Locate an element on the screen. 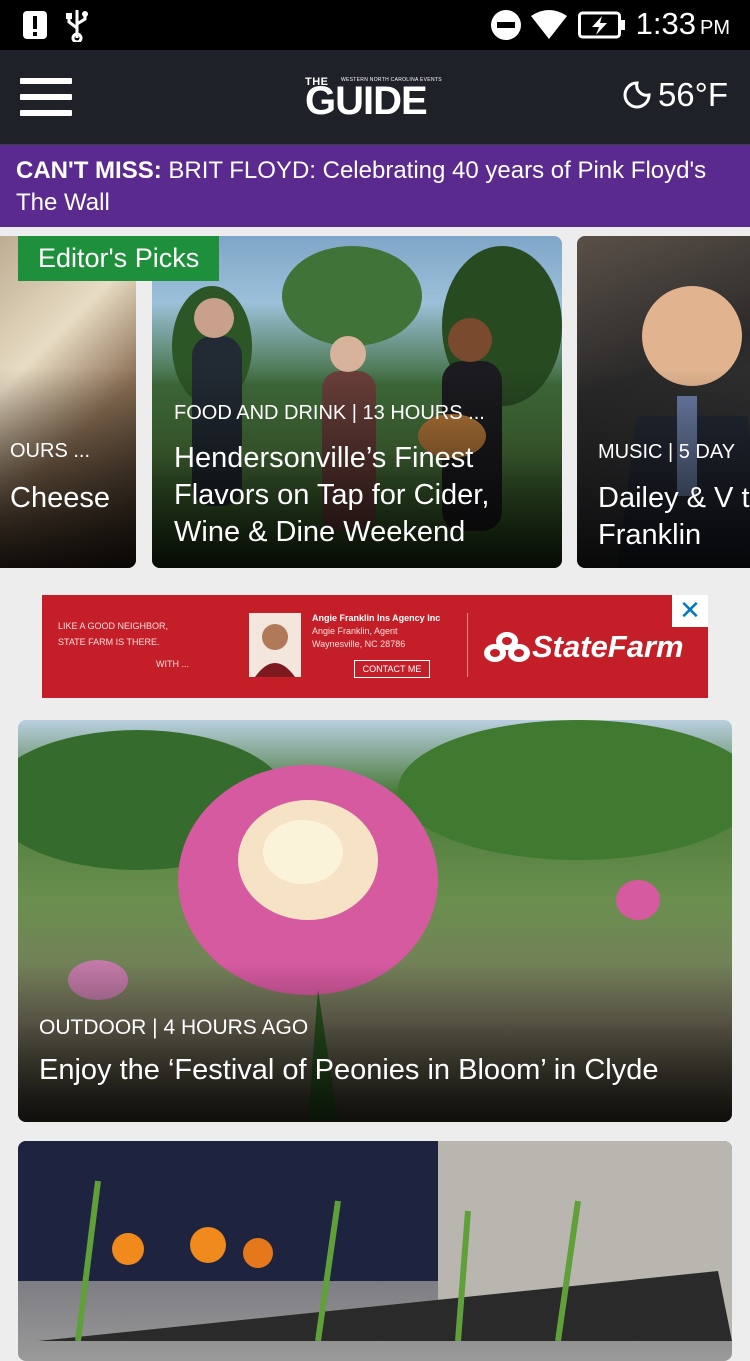  contact-me-button: CONTACT ME is located at coordinates (392, 669).